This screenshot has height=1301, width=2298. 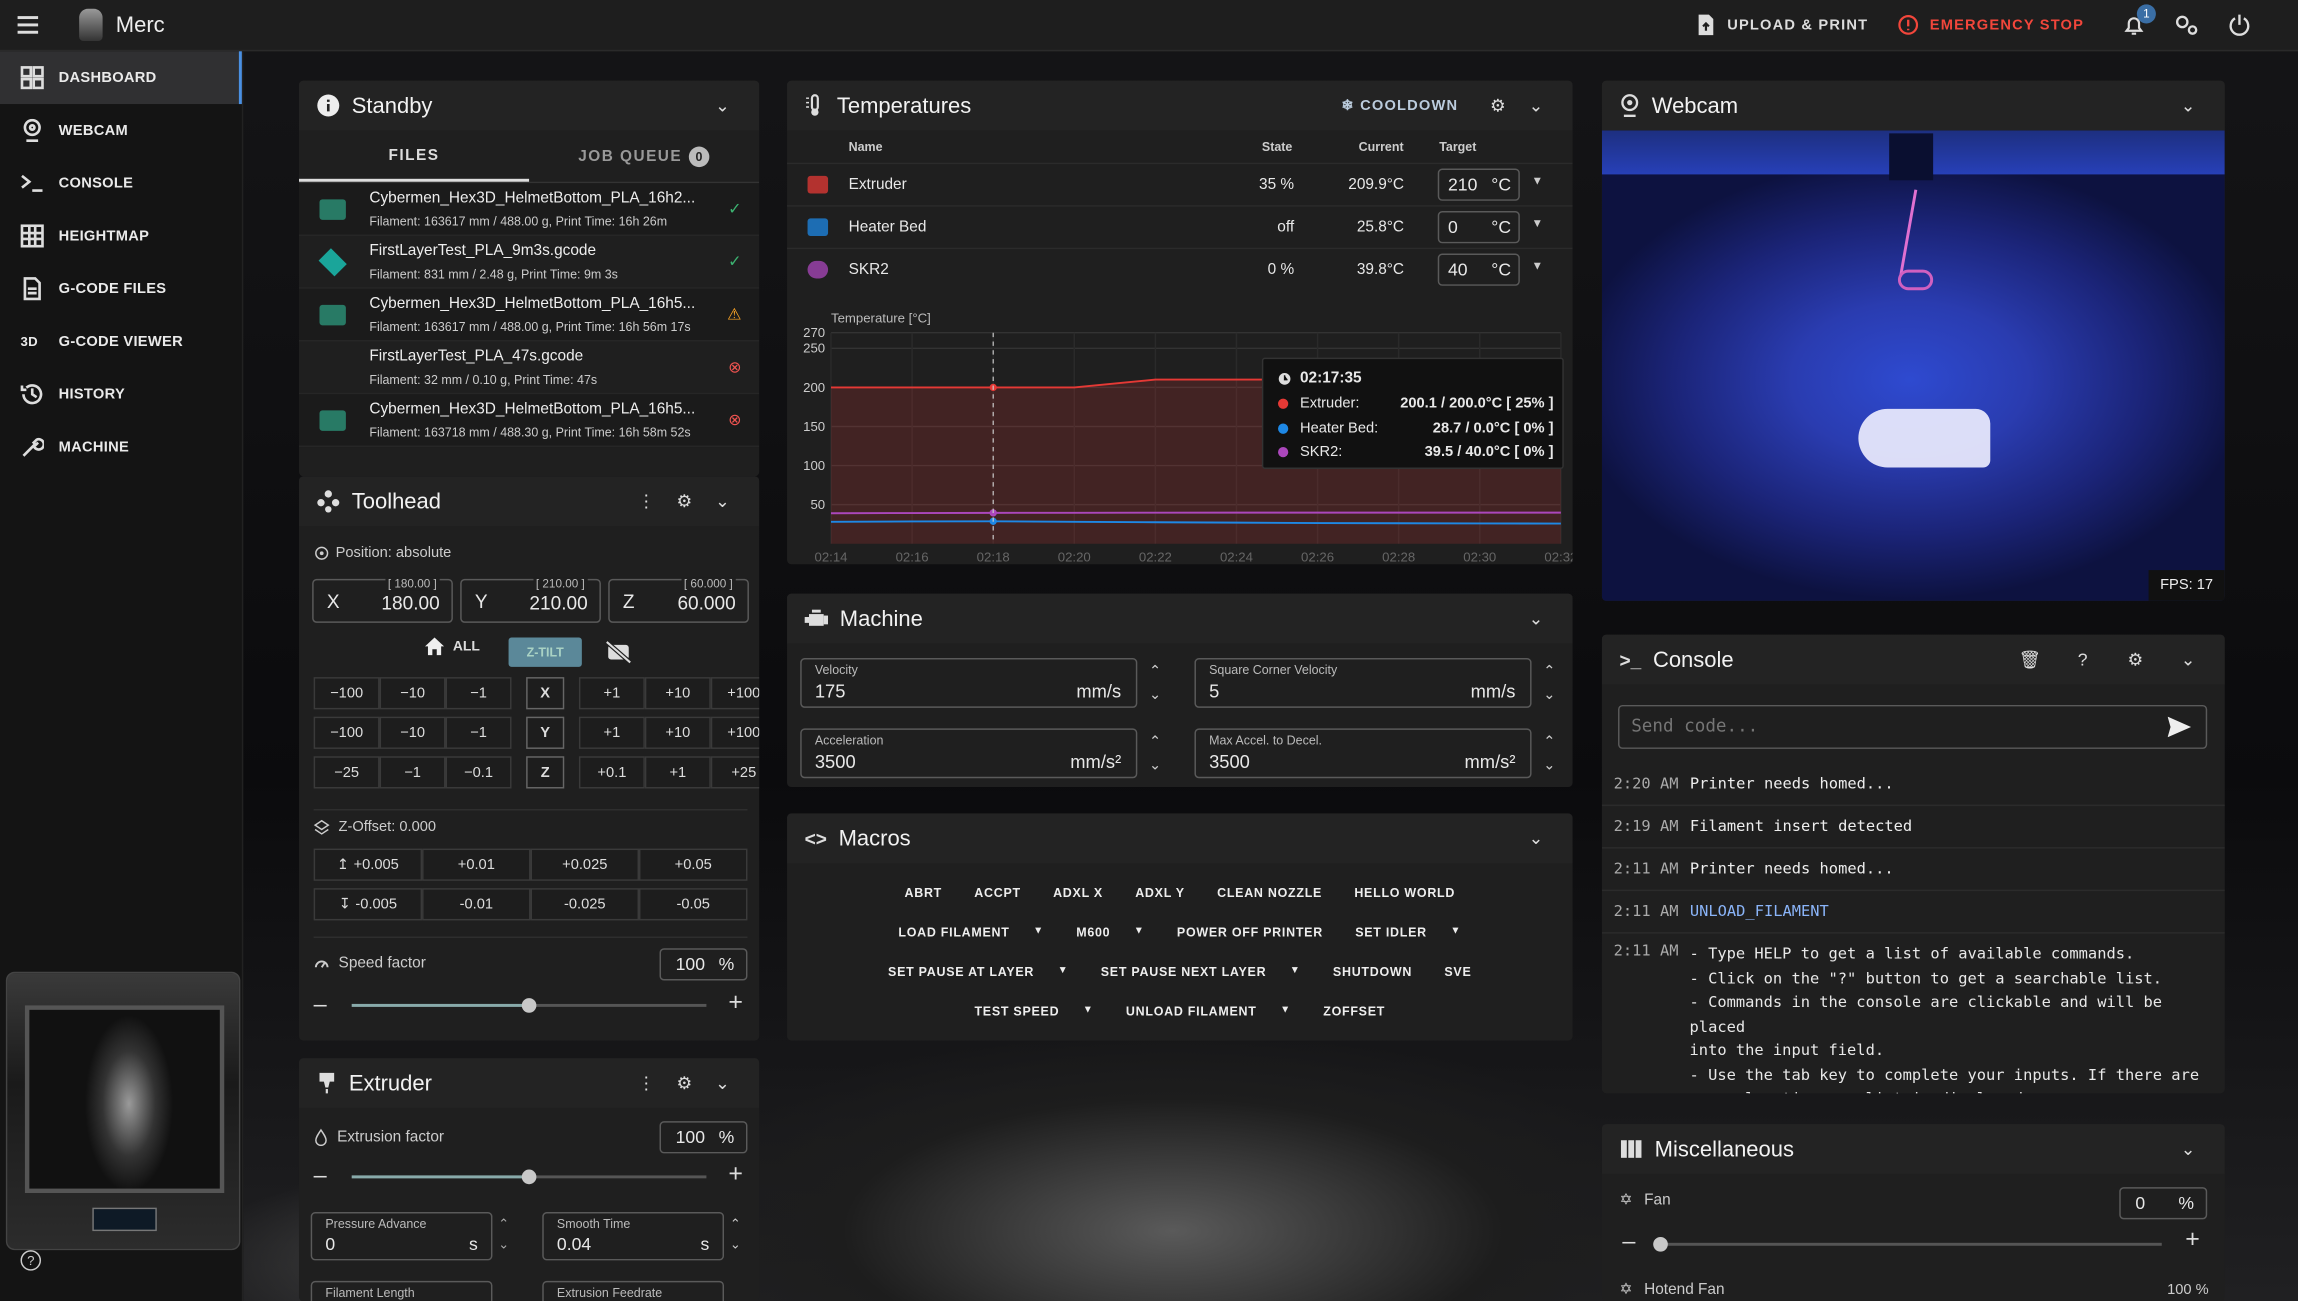 I want to click on sidebar-item-console: CONSOLE, so click(x=121, y=183).